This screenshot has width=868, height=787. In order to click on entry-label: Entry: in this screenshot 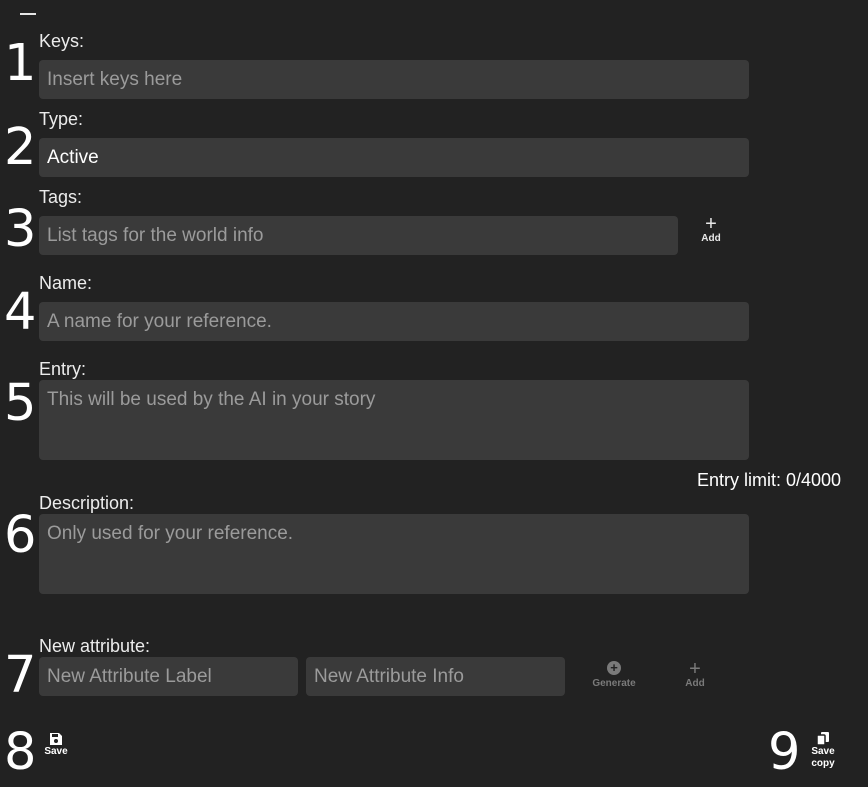, I will do `click(63, 369)`.